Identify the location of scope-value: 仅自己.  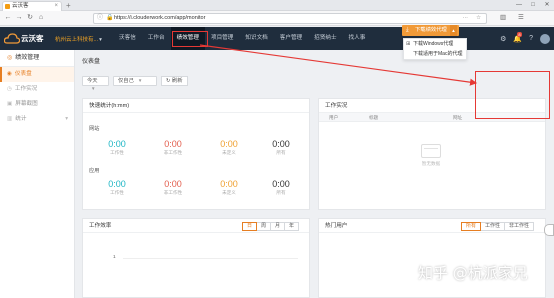
(126, 81).